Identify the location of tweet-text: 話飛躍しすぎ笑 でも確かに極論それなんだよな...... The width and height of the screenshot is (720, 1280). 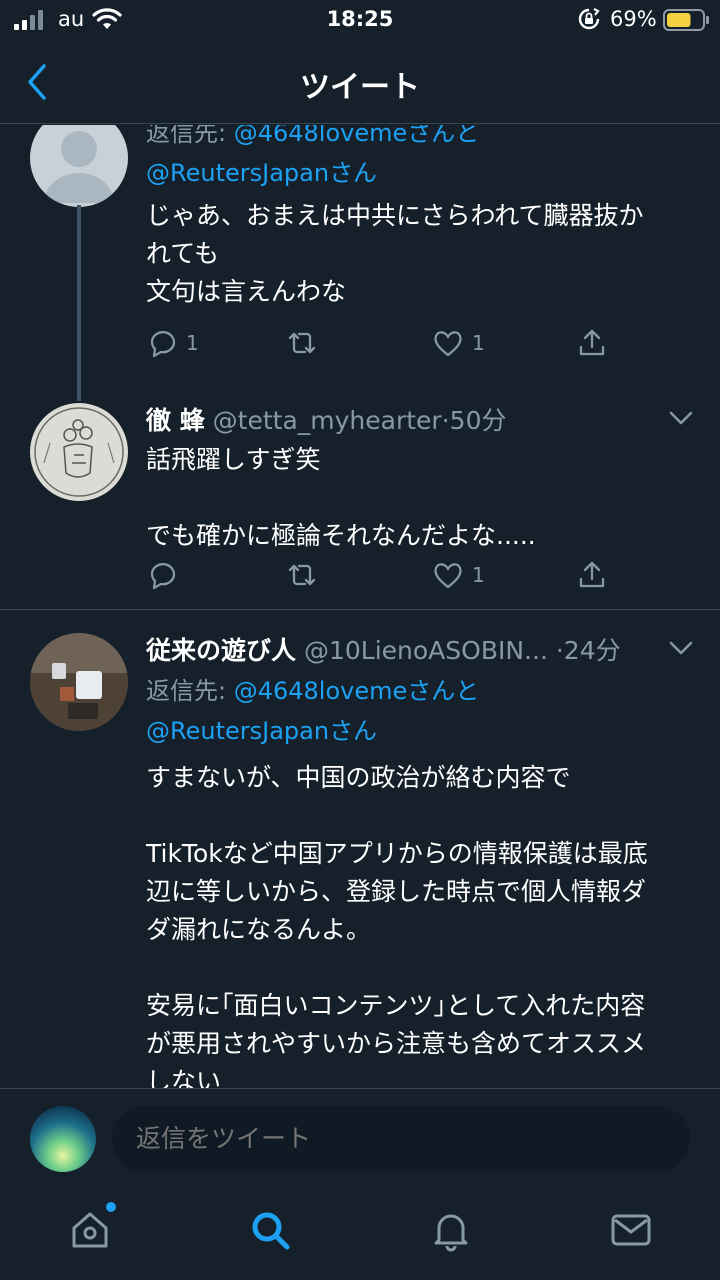
(341, 497).